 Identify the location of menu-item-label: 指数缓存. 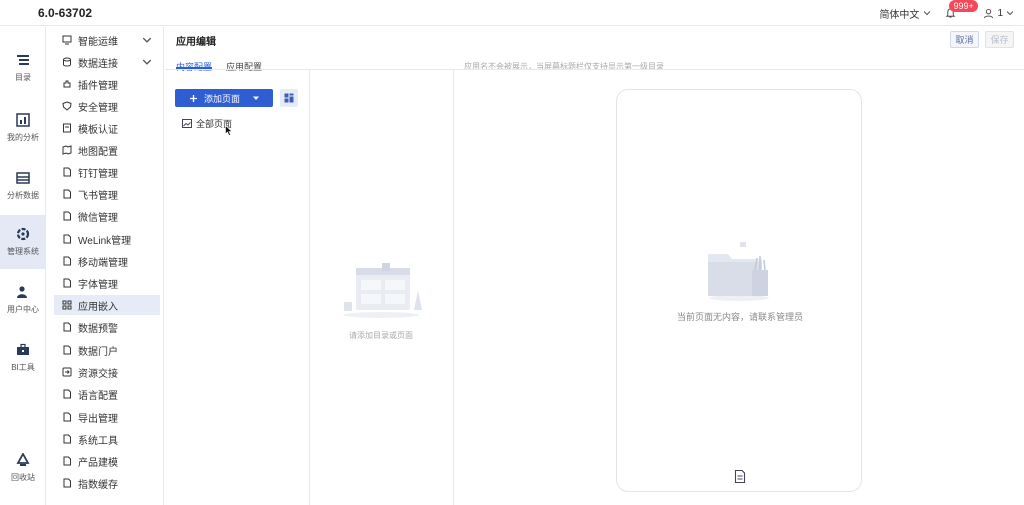
(98, 485).